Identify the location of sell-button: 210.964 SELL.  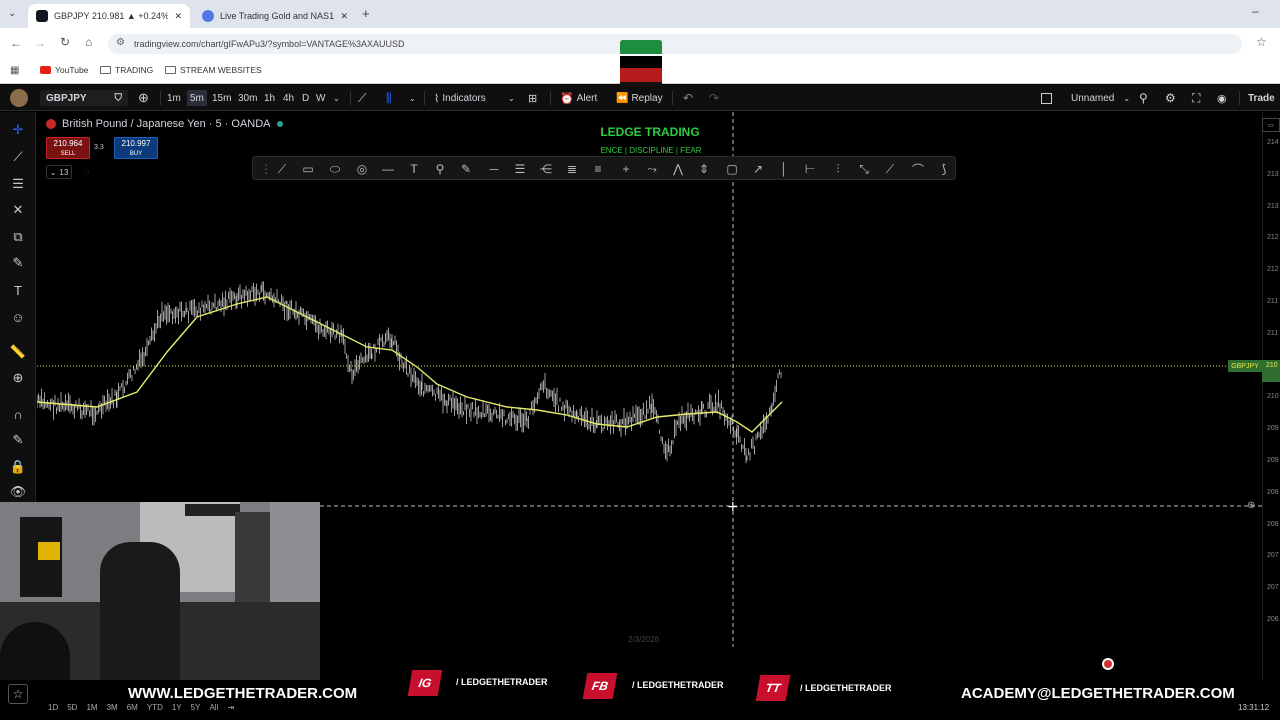
(68, 148).